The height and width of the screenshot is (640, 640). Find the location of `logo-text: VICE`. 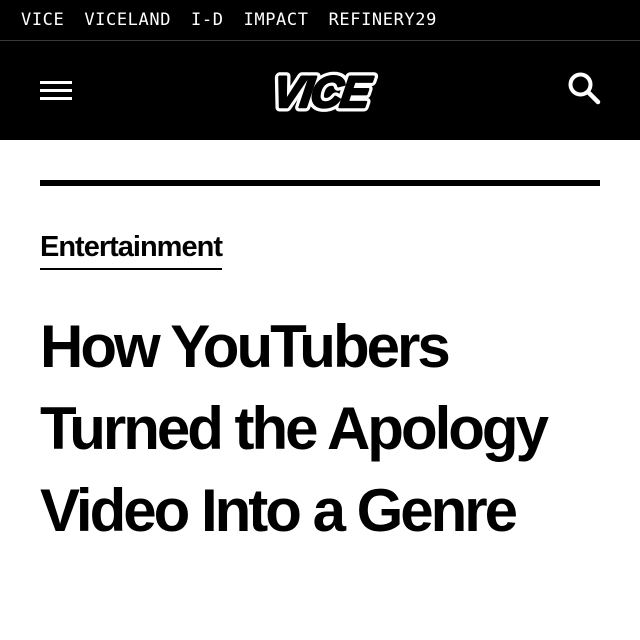

logo-text: VICE is located at coordinates (322, 92).